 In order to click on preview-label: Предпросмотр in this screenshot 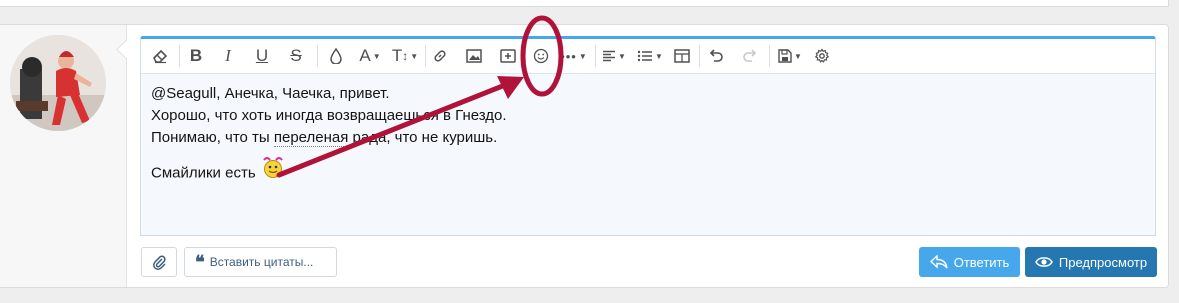, I will do `click(1103, 262)`.